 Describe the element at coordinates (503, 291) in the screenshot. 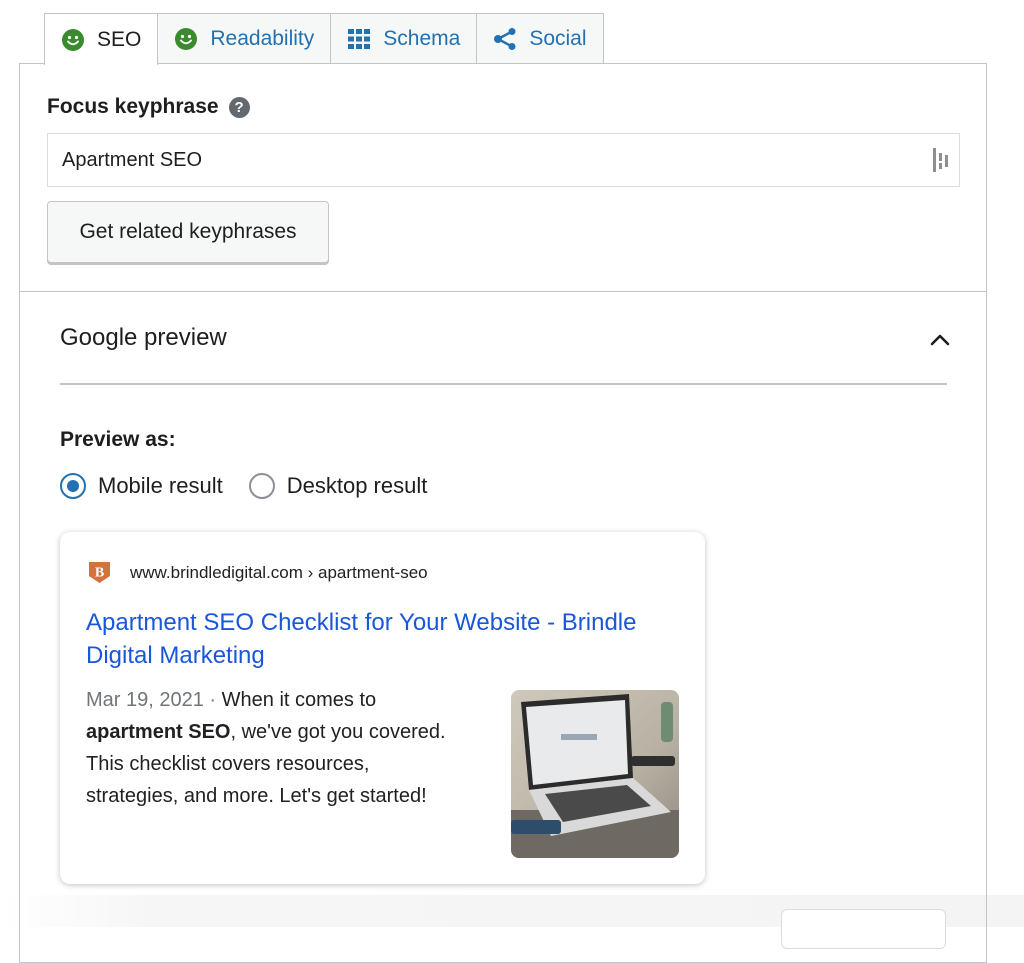

I see `section-divider` at that location.